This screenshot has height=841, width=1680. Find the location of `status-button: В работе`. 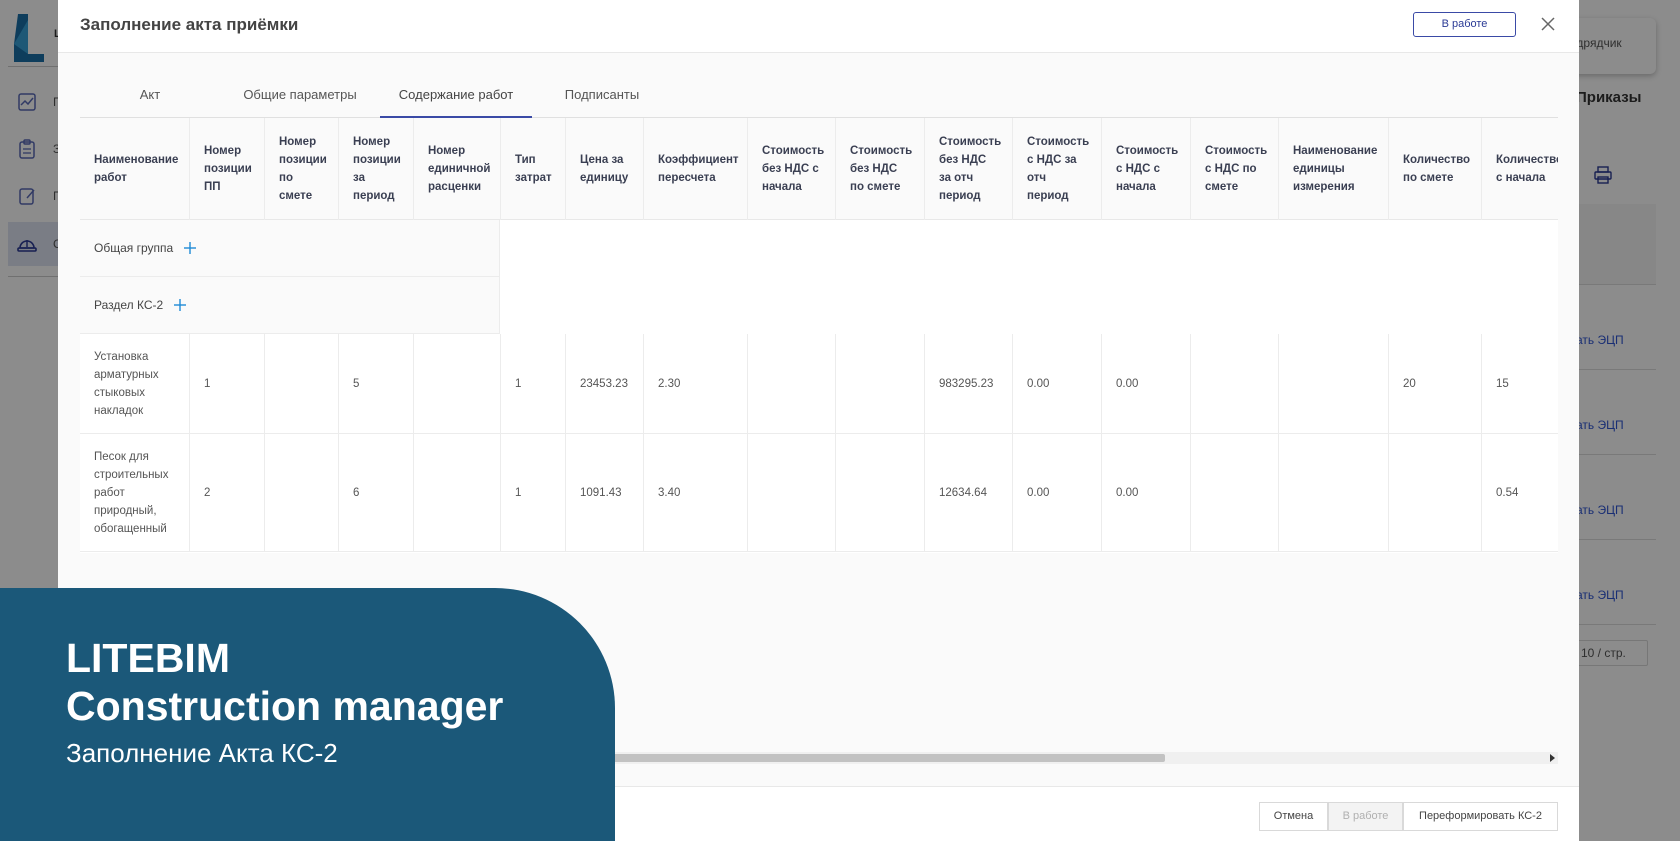

status-button: В работе is located at coordinates (1464, 24).